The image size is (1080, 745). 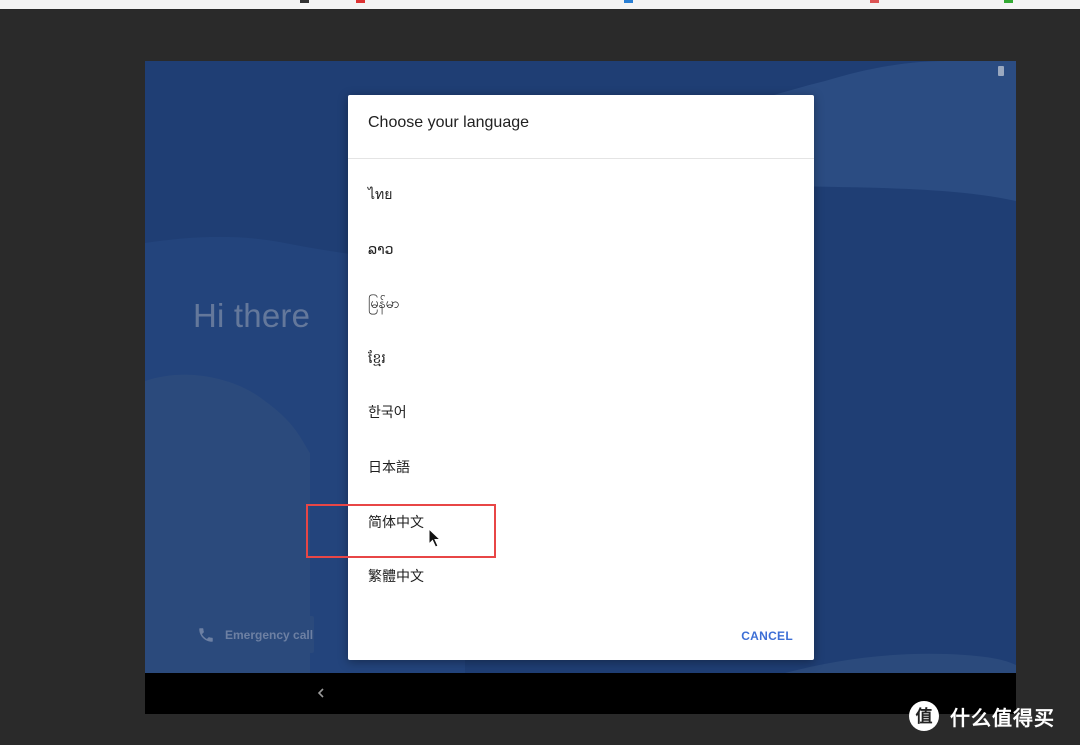 I want to click on language-label: 한국어, so click(x=387, y=413).